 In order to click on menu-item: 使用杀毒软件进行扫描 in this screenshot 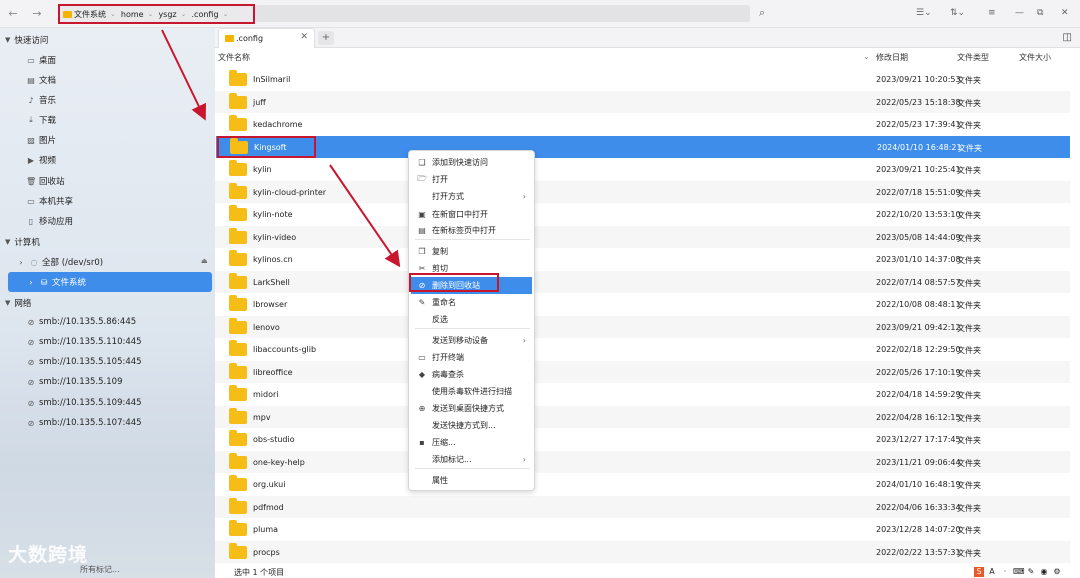, I will do `click(471, 391)`.